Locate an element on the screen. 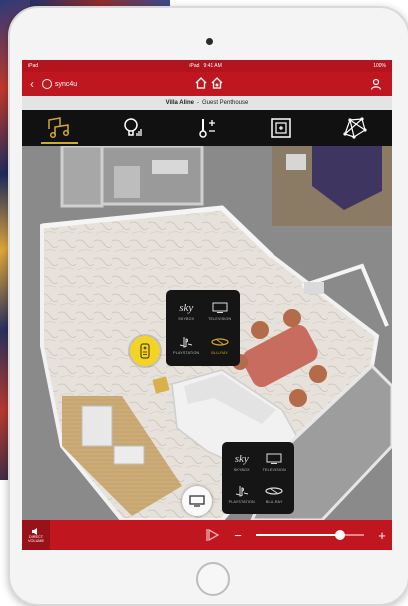  music-icon is located at coordinates (59, 128).